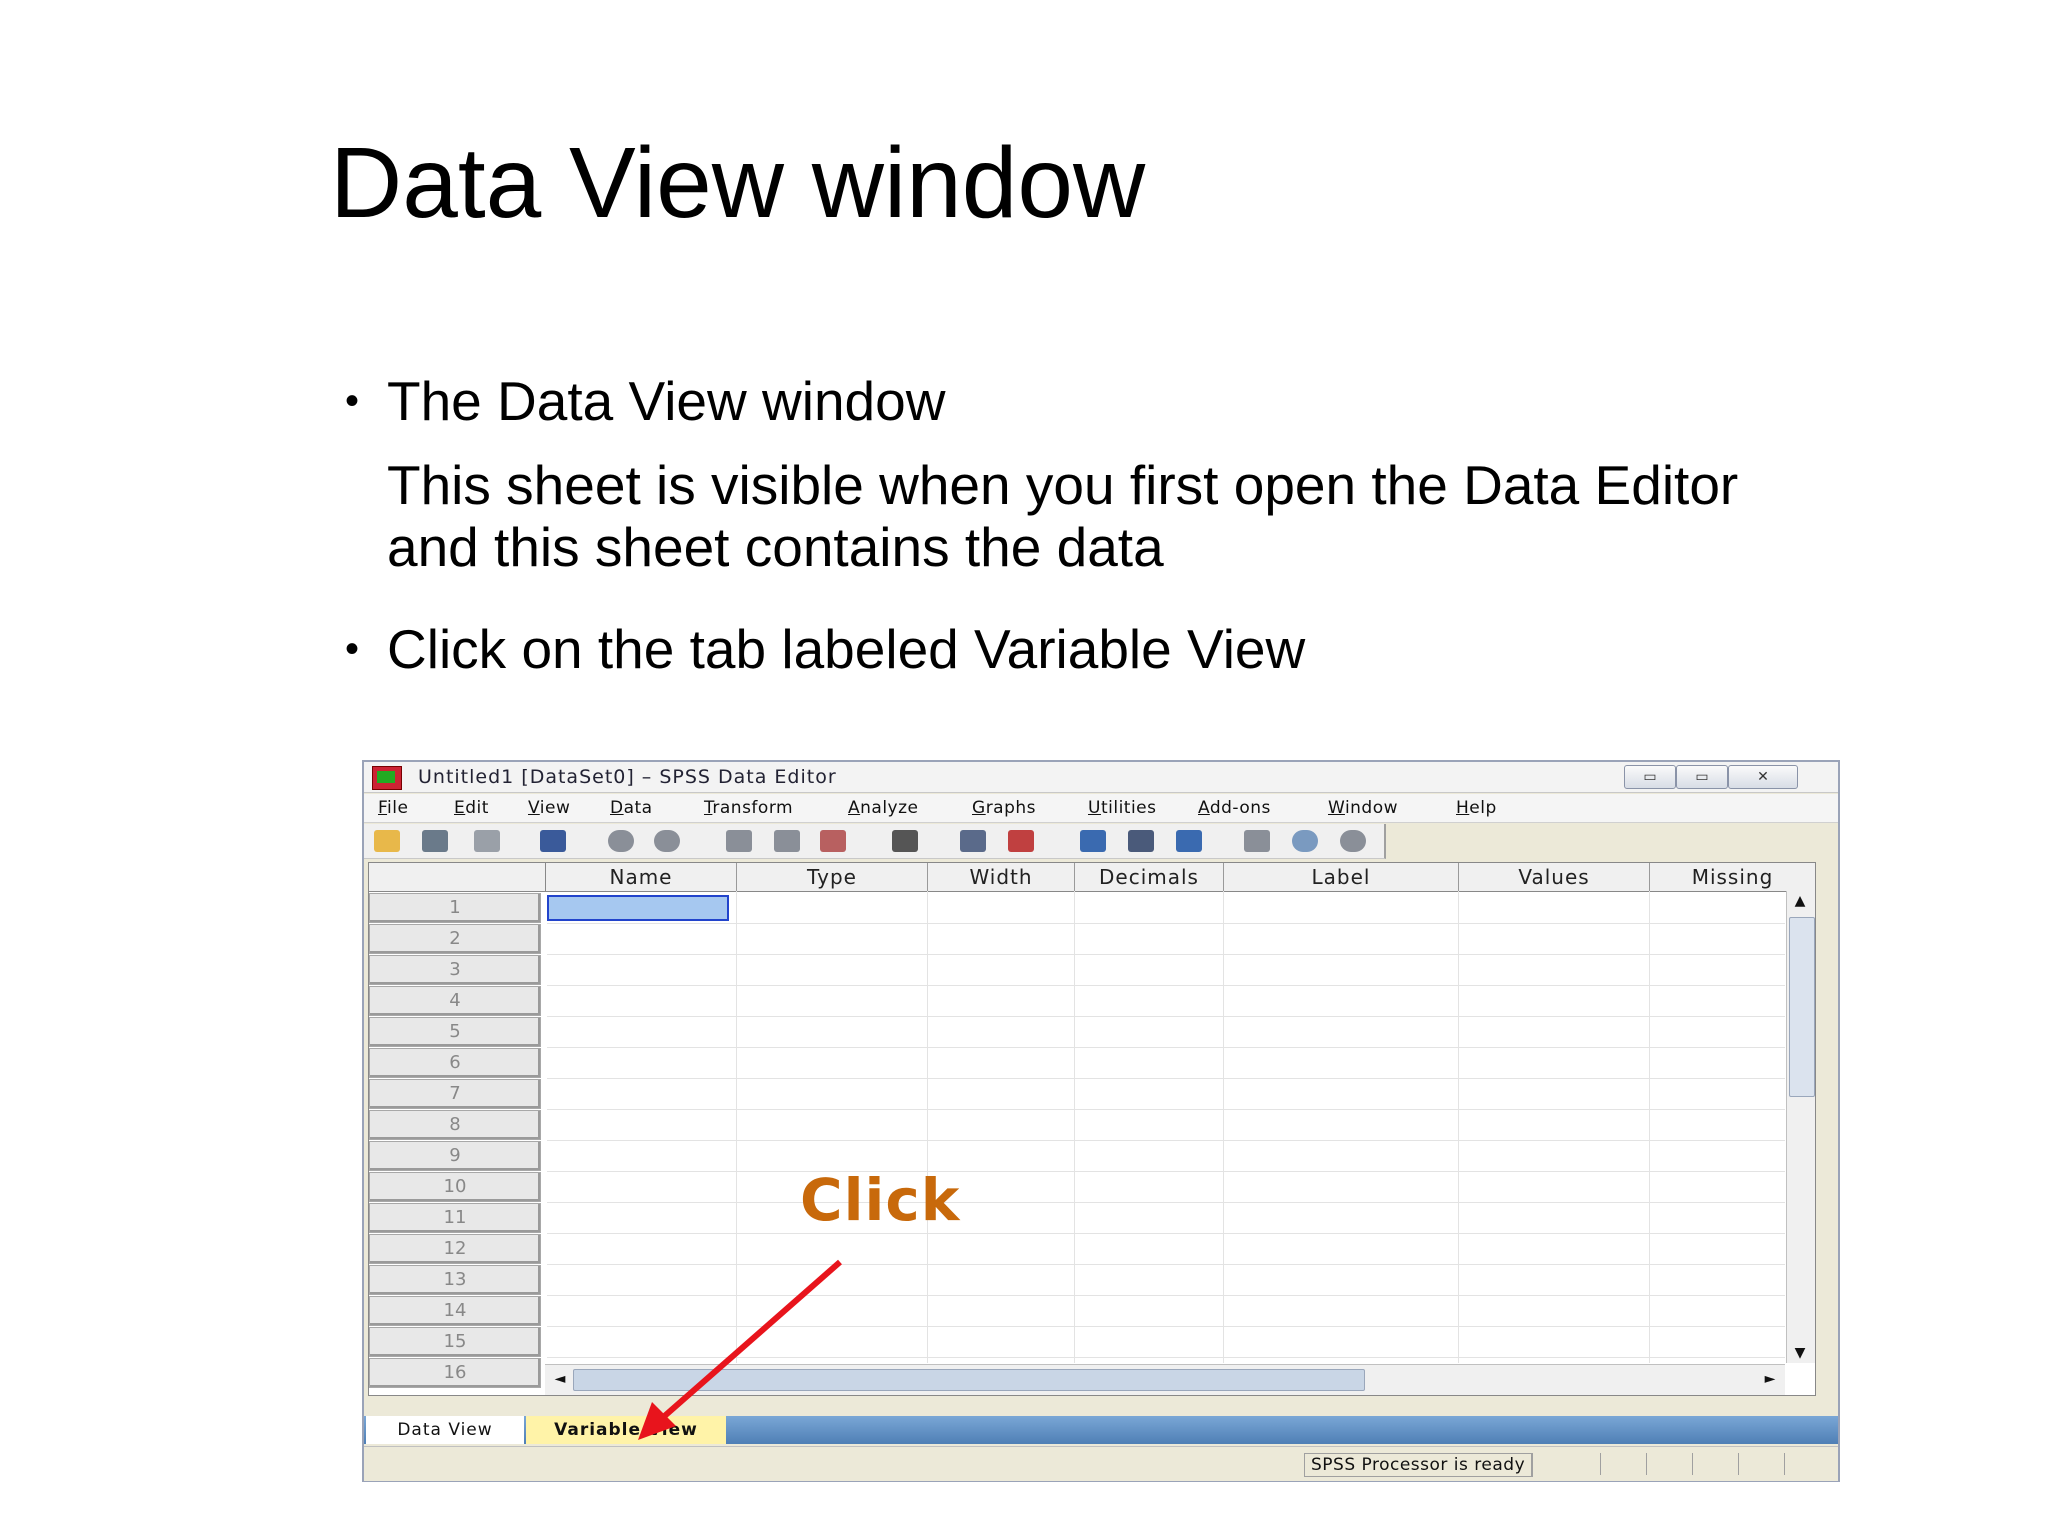 This screenshot has height=1536, width=2048. What do you see at coordinates (627, 777) in the screenshot?
I see `window-title: Untitled1 [DataSet0] – SPSS Data Editor` at bounding box center [627, 777].